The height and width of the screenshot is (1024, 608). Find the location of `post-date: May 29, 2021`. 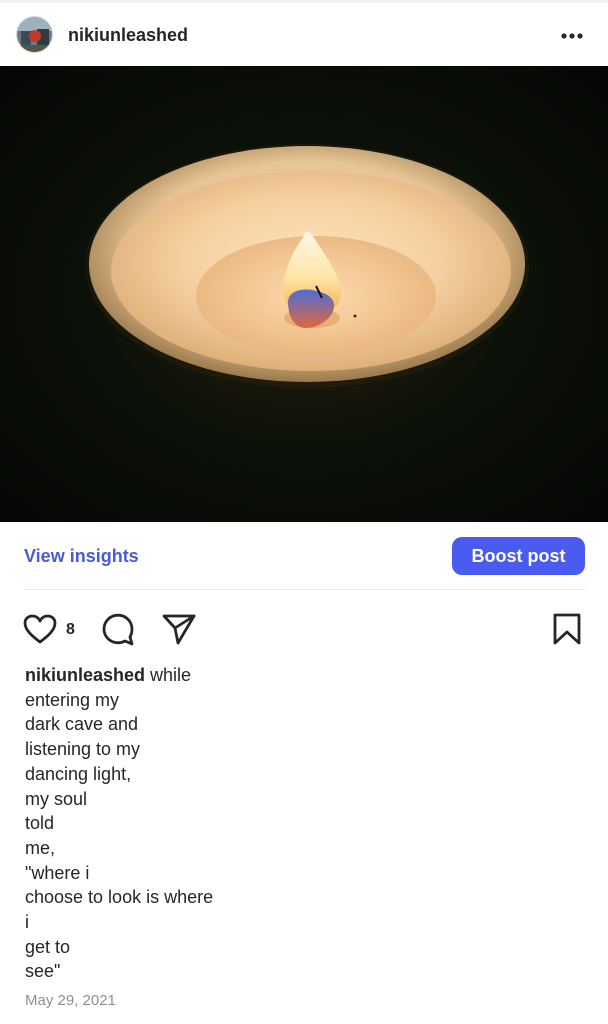

post-date: May 29, 2021 is located at coordinates (70, 1000).